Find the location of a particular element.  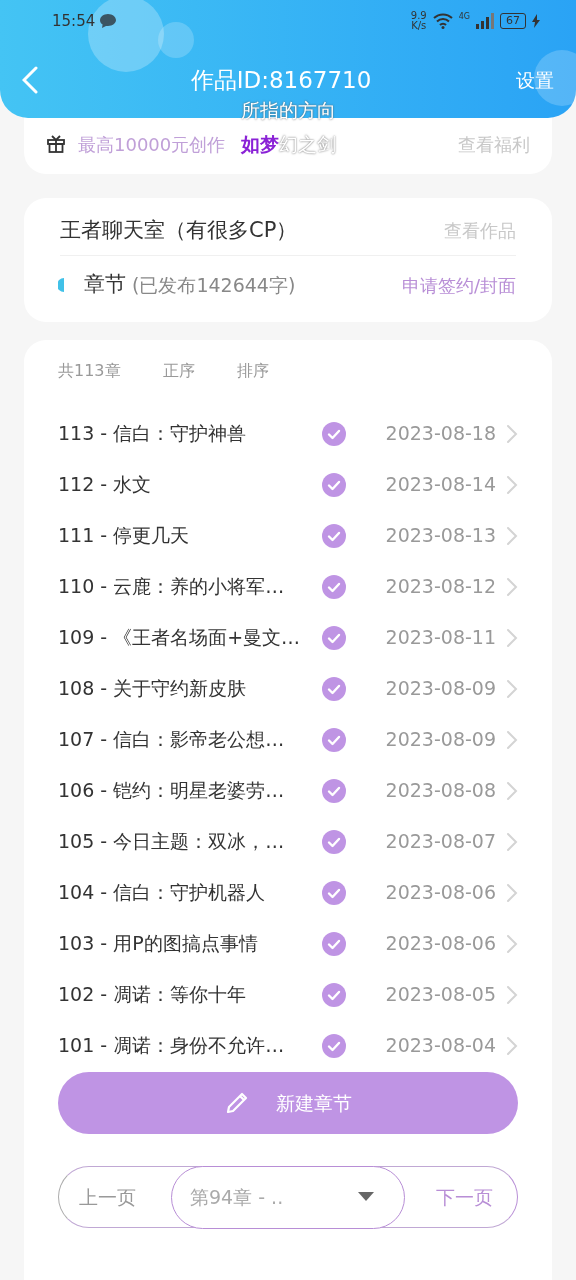

chapter-date: 2023-08-04 is located at coordinates (440, 1046).